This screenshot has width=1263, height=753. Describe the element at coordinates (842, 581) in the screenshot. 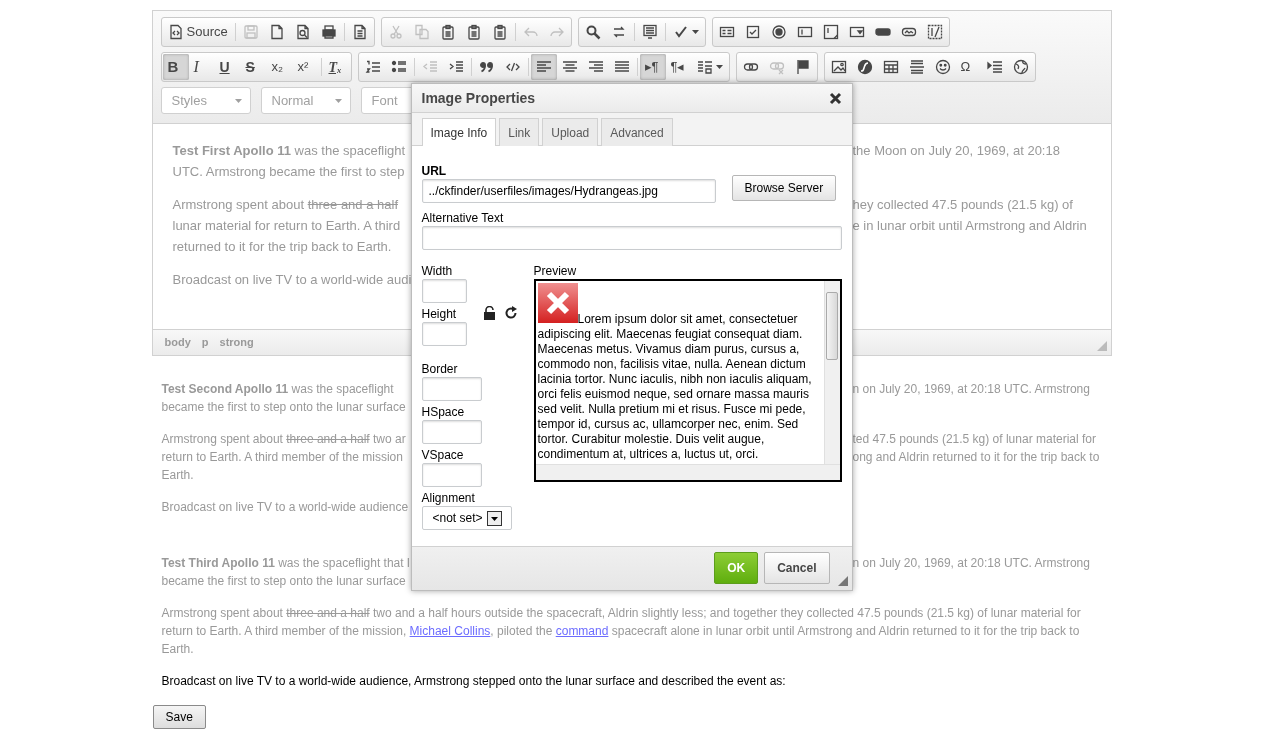

I see `resize-grip-icon` at that location.